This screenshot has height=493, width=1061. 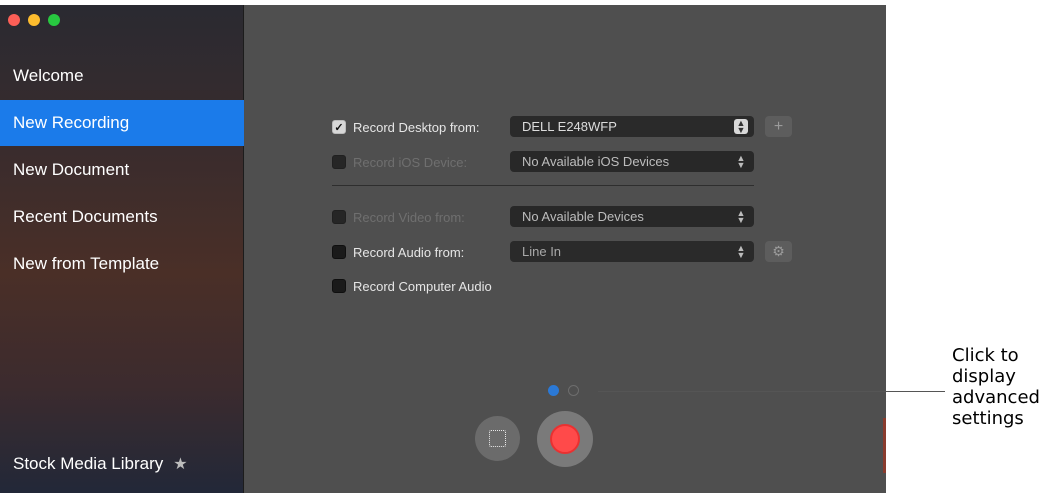 What do you see at coordinates (884, 445) in the screenshot?
I see `window-edge-accent` at bounding box center [884, 445].